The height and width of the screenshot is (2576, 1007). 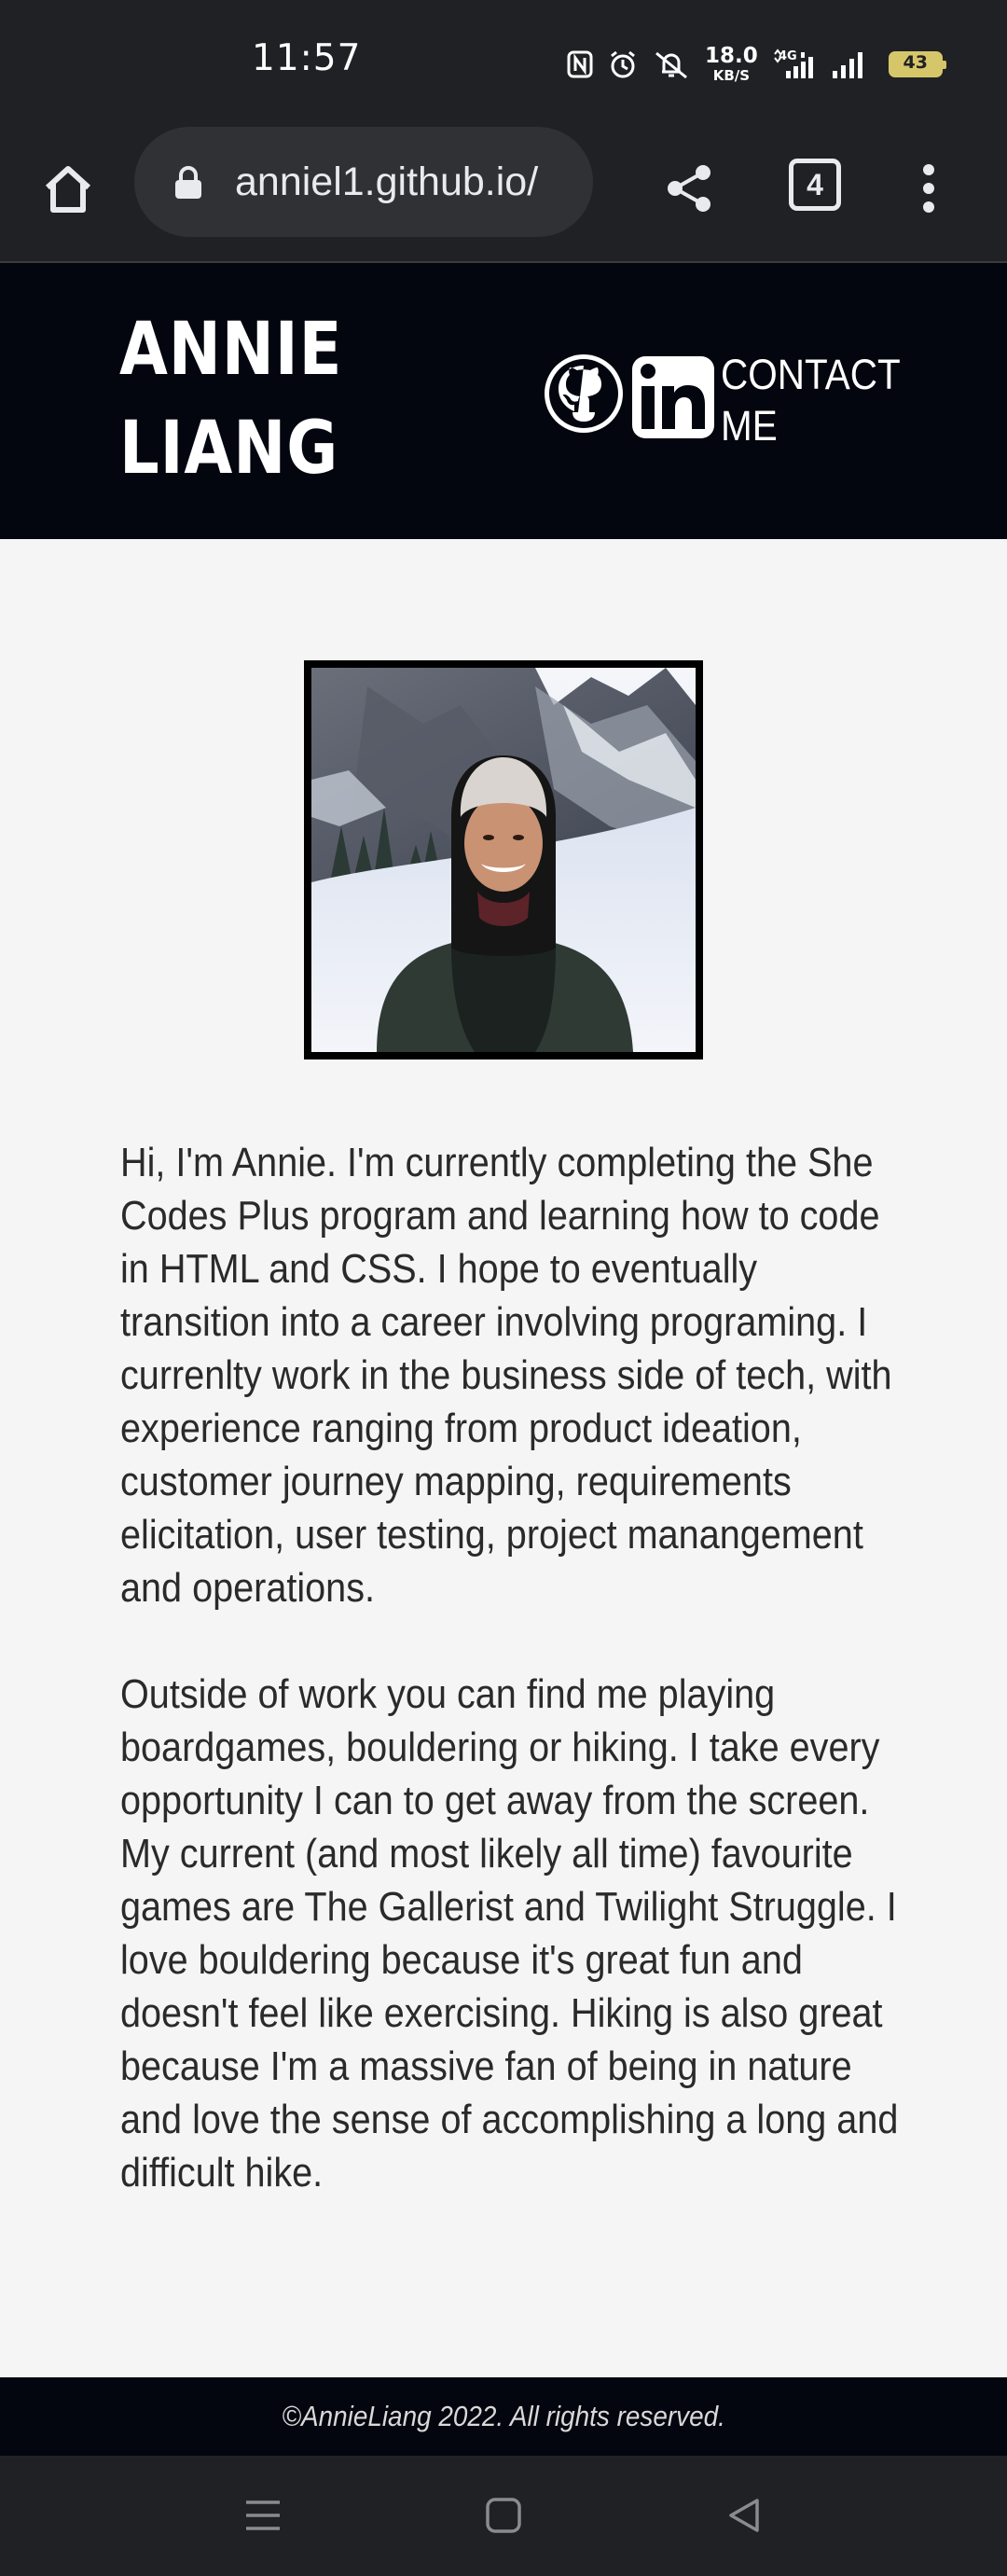 I want to click on site-footer: ©AnnieLiang 2022. All rights reserved., so click(x=504, y=2416).